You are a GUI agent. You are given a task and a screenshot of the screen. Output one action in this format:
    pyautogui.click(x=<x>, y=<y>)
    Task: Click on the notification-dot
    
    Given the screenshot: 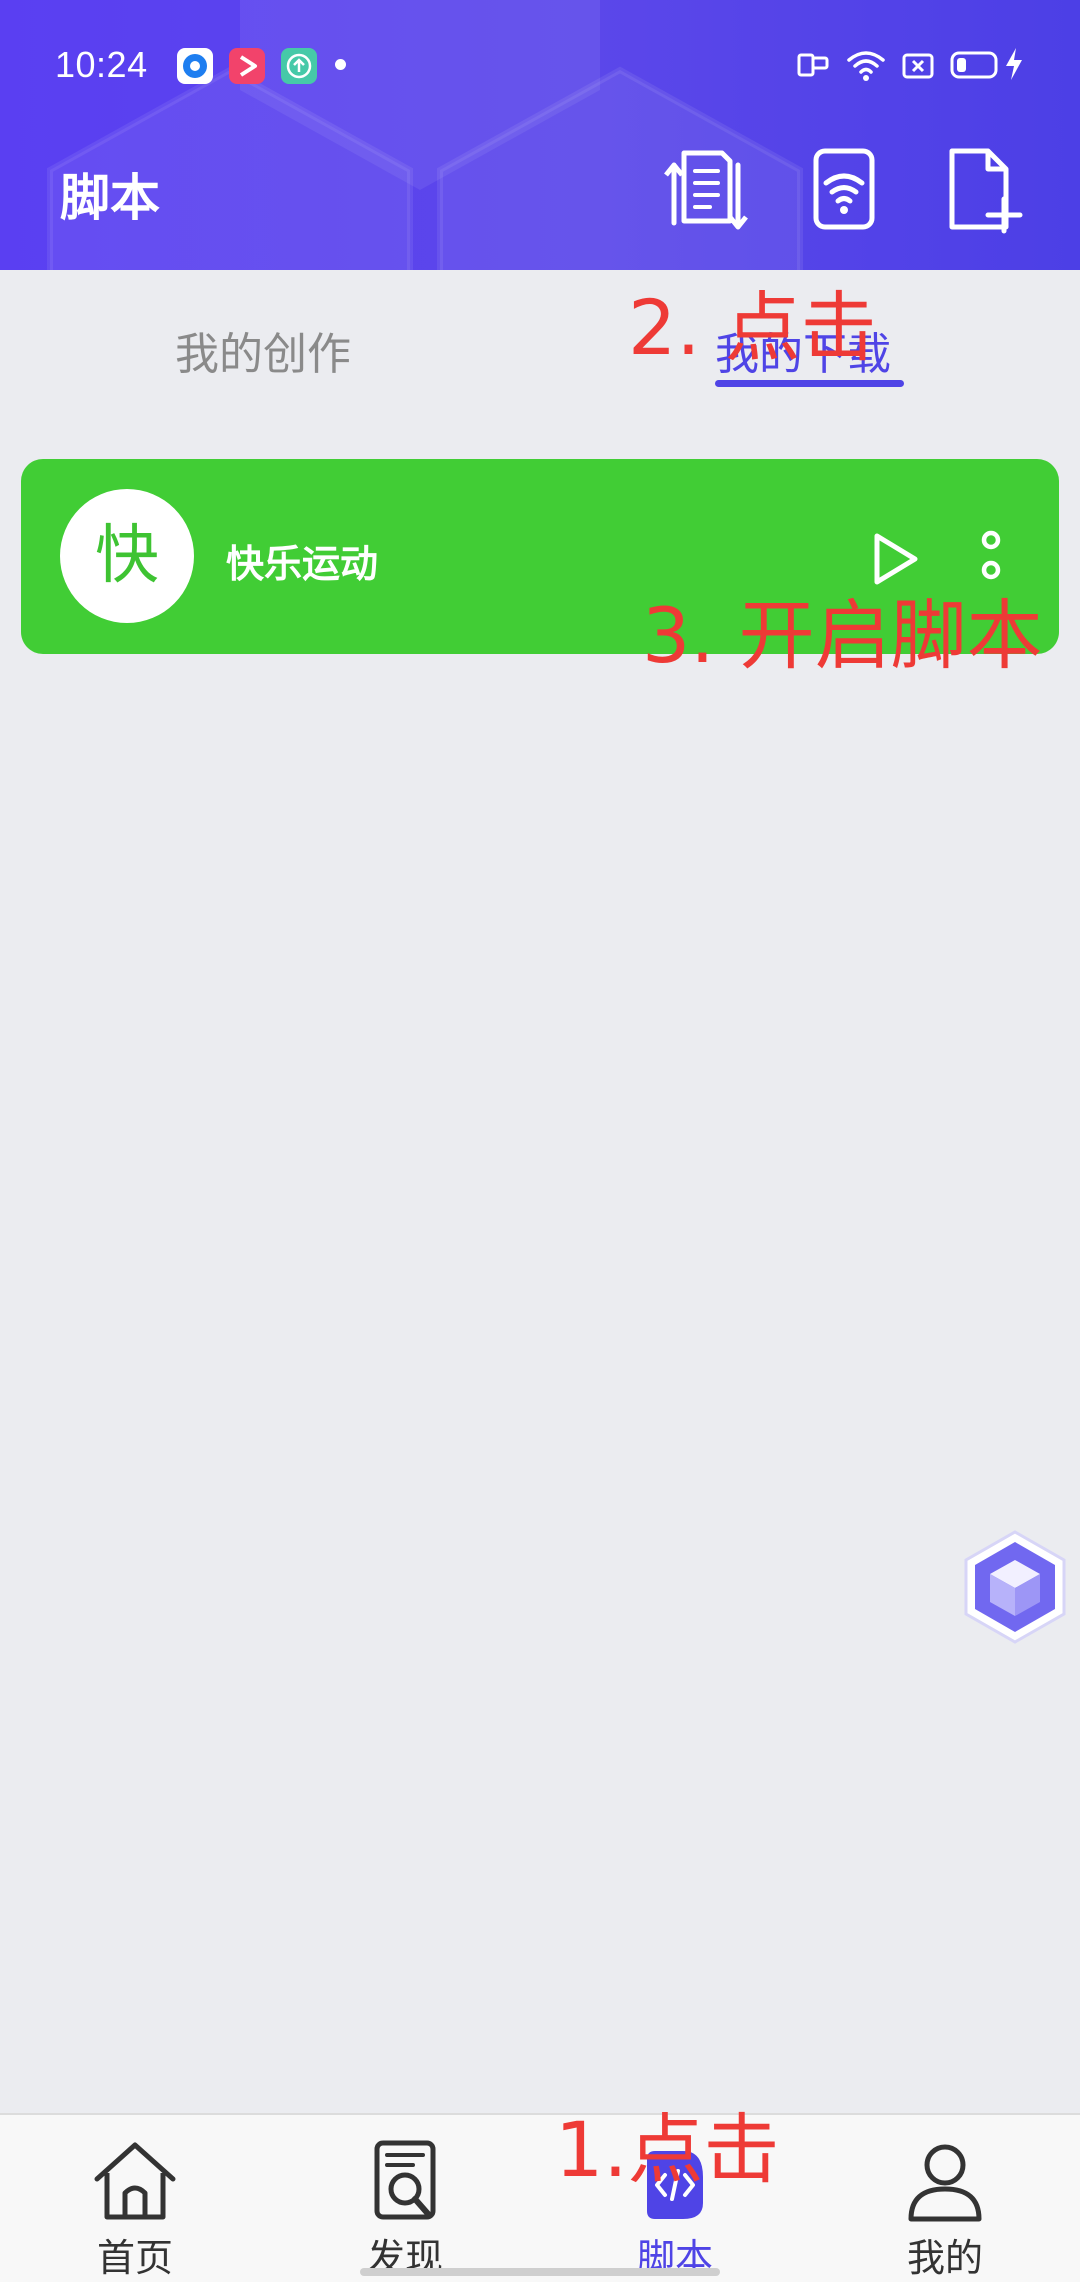 What is the action you would take?
    pyautogui.click(x=340, y=64)
    